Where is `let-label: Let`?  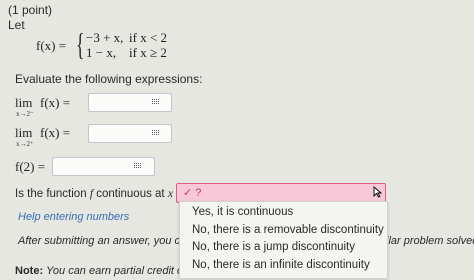 let-label: Let is located at coordinates (16, 25).